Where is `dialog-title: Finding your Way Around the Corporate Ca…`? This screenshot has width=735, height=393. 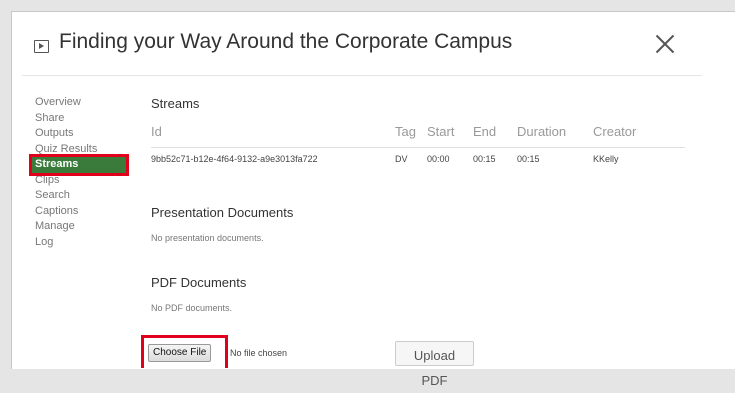 dialog-title: Finding your Way Around the Corporate Ca… is located at coordinates (286, 41).